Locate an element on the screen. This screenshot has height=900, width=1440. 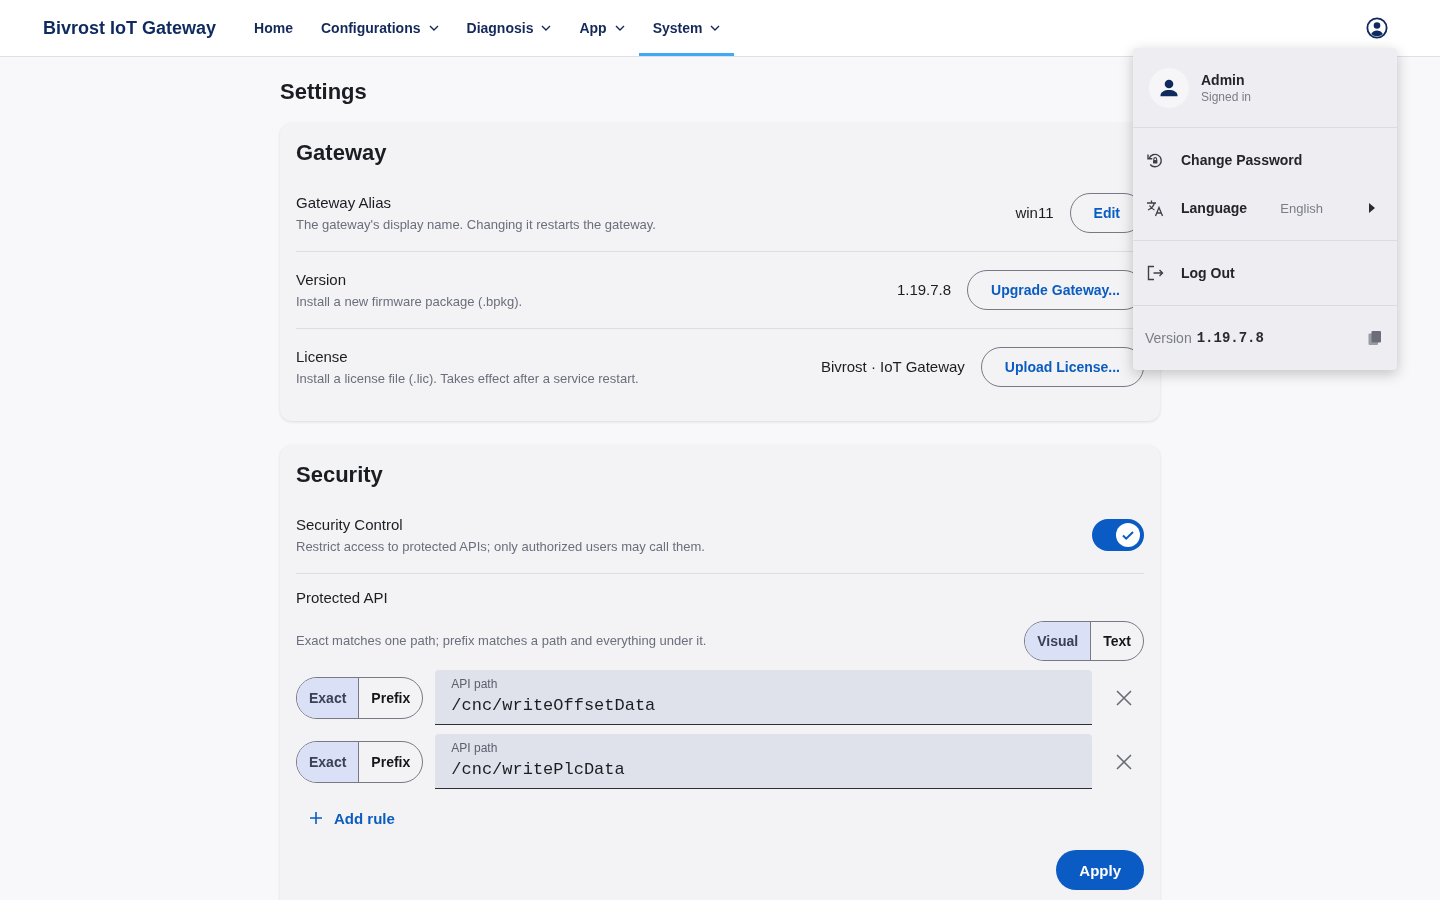
setting-title: Security Control is located at coordinates (349, 524).